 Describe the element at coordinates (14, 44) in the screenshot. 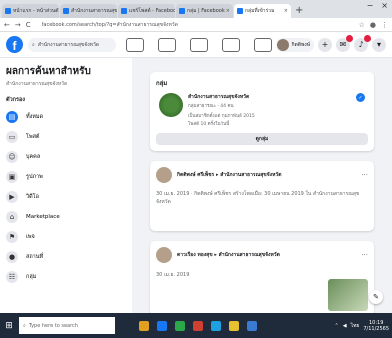

I see `facebook-logo-icon: f` at that location.